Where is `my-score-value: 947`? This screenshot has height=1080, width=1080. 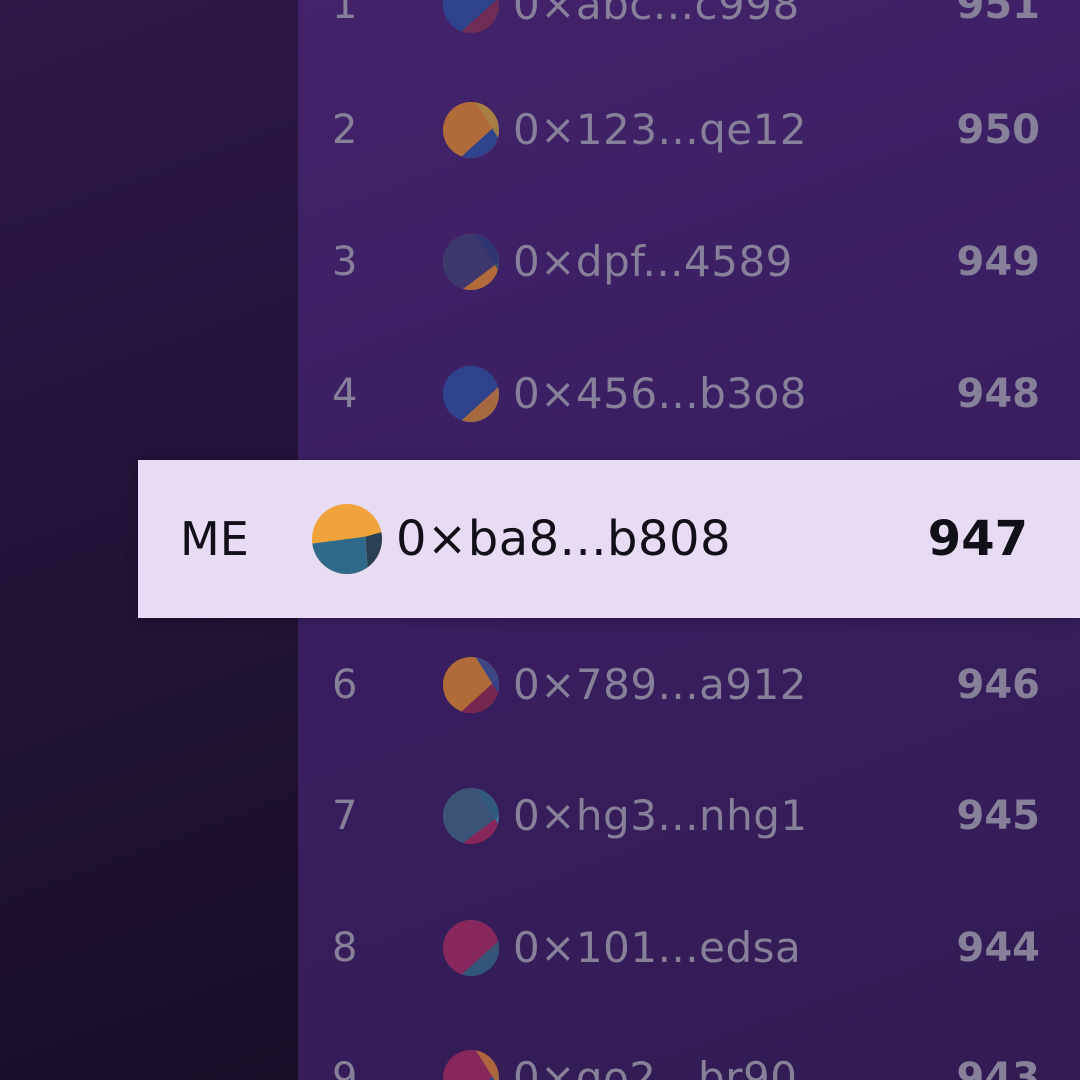 my-score-value: 947 is located at coordinates (977, 539).